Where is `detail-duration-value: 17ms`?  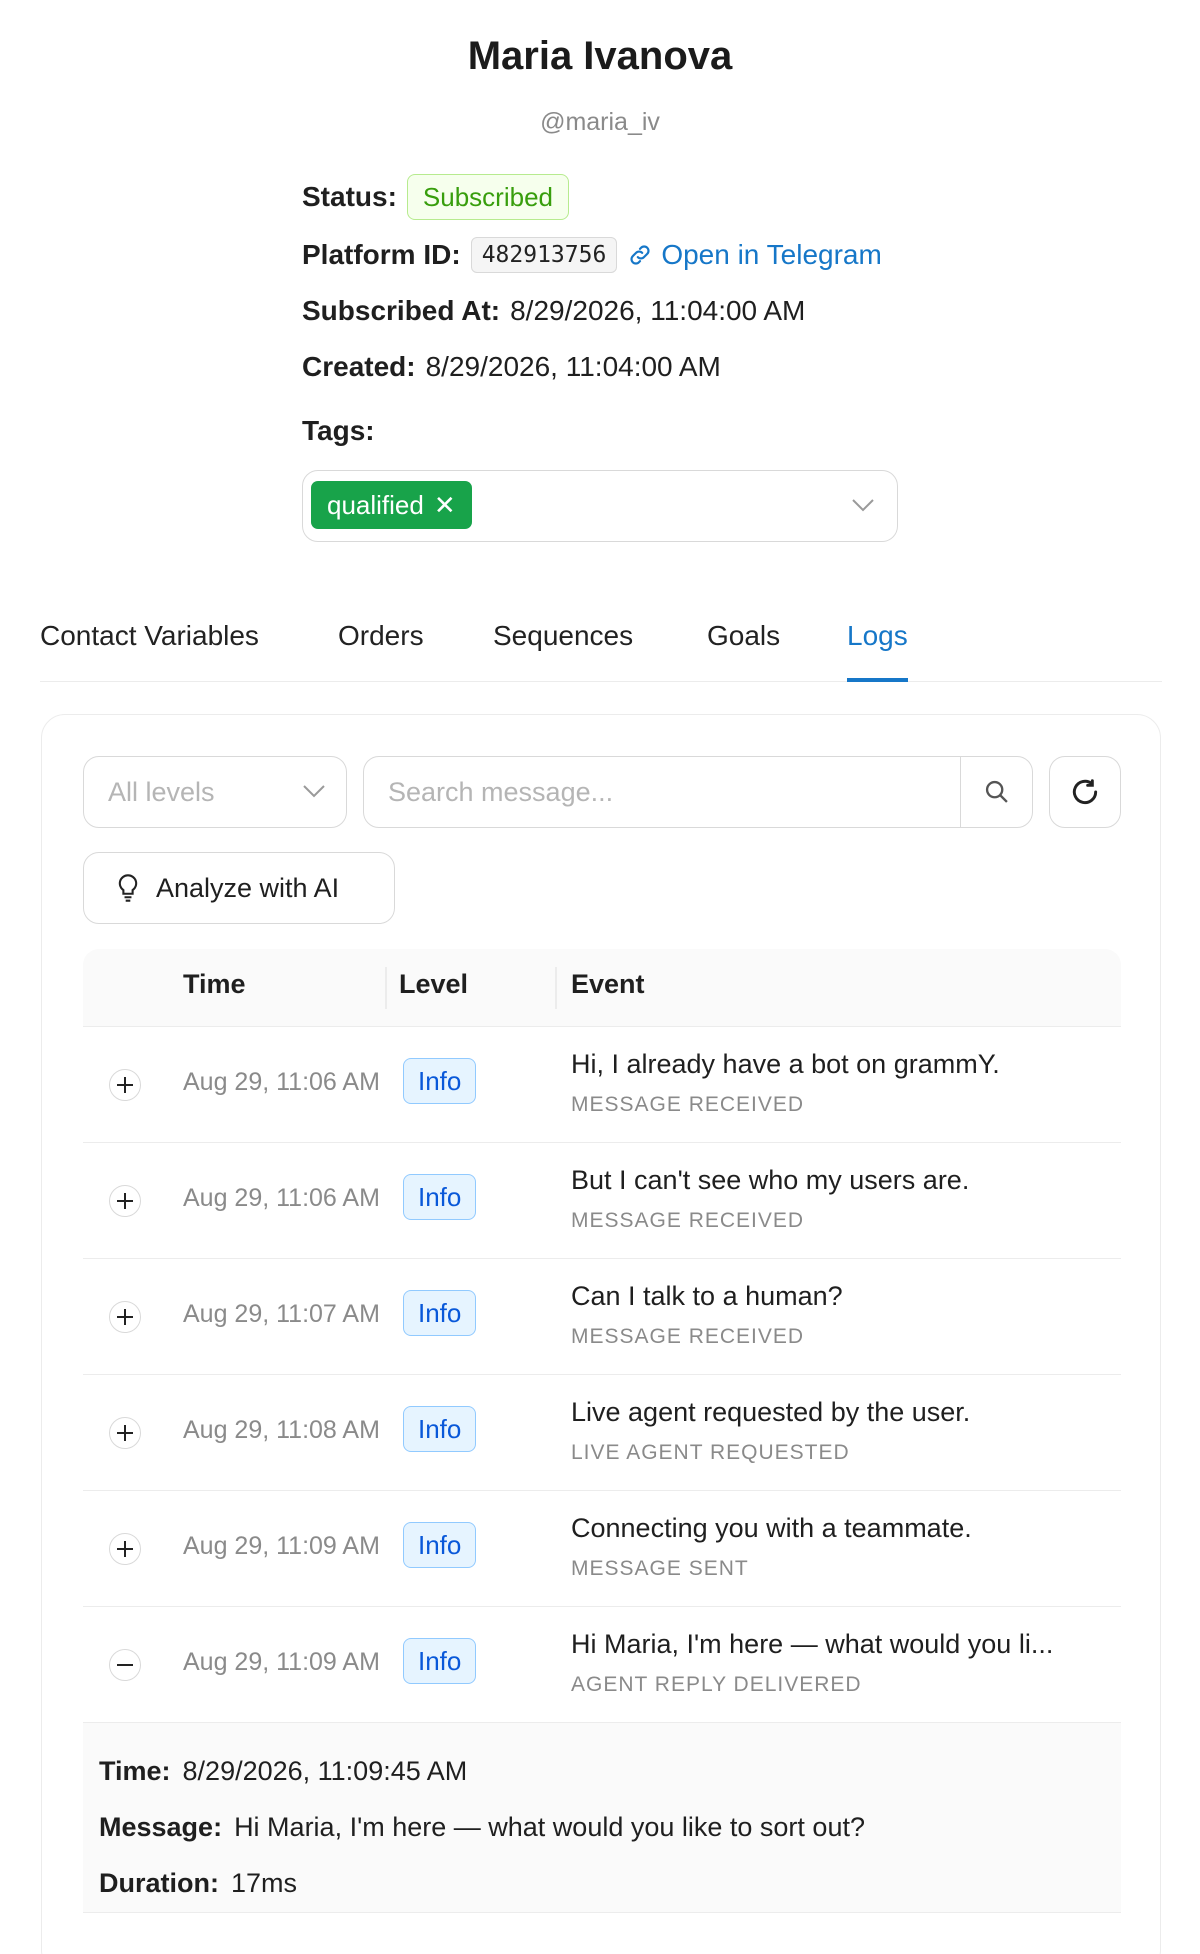 detail-duration-value: 17ms is located at coordinates (264, 1882).